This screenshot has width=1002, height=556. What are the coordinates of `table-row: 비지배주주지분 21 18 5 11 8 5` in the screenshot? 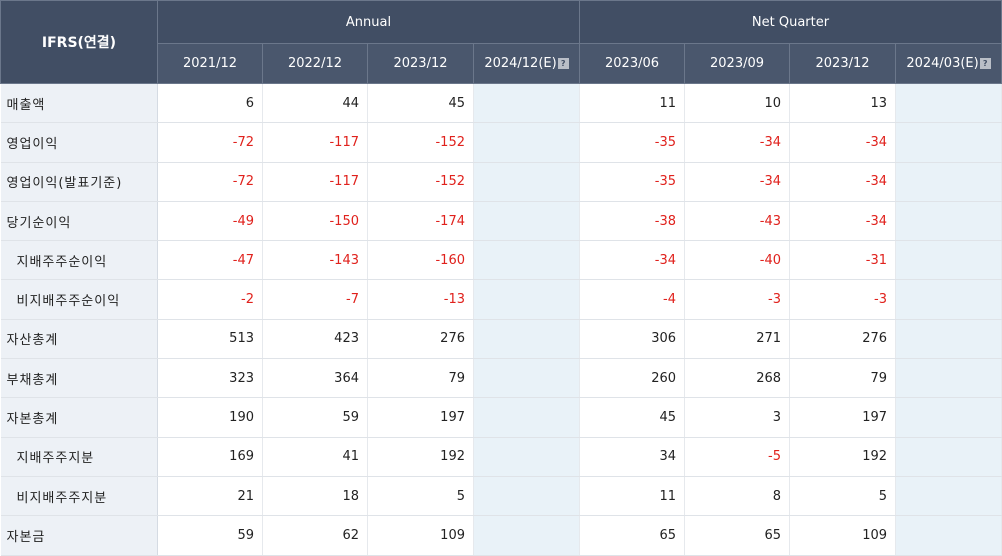 It's located at (501, 496).